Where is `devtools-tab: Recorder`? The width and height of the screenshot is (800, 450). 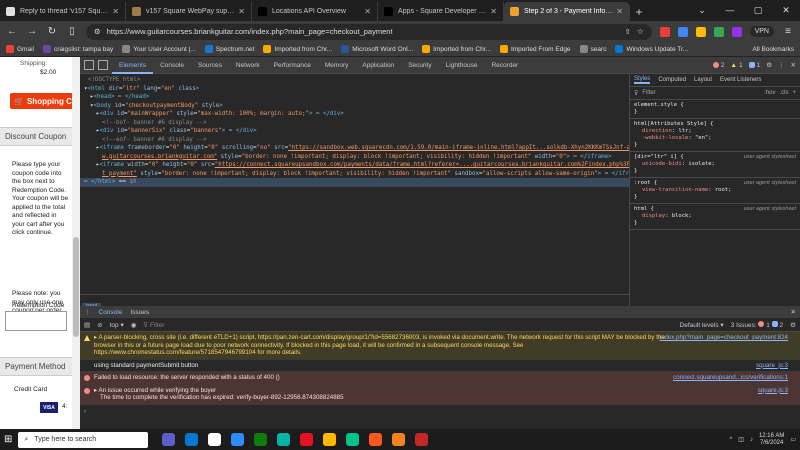 devtools-tab: Recorder is located at coordinates (504, 65).